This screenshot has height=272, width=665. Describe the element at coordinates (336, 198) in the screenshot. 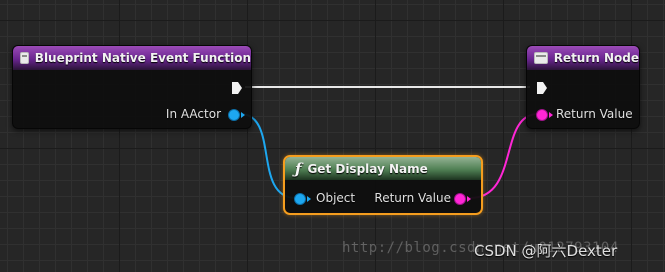

I see `object-in-label: Object` at that location.